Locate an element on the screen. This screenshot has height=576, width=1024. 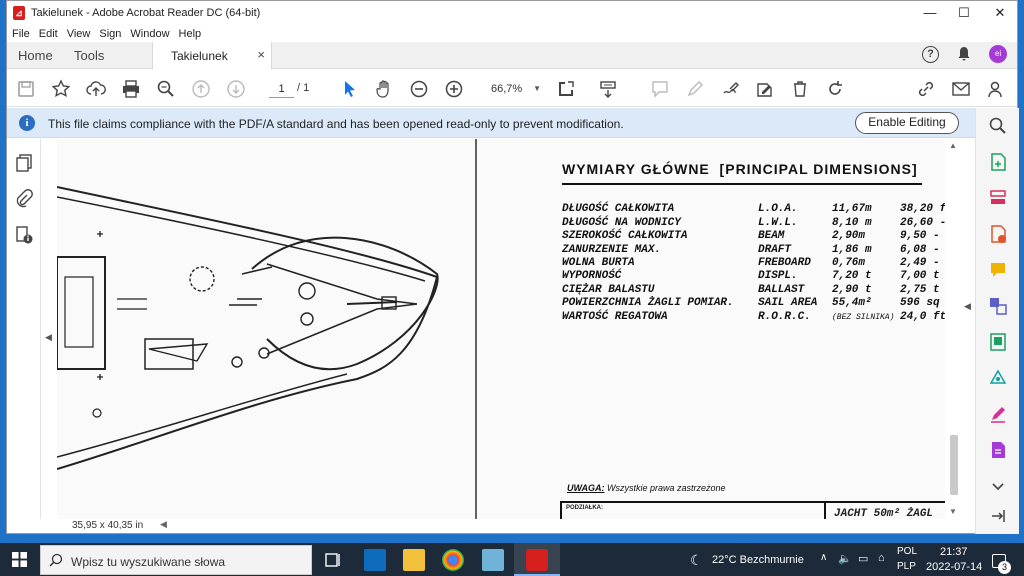
help-icon: ? is located at coordinates (932, 56).